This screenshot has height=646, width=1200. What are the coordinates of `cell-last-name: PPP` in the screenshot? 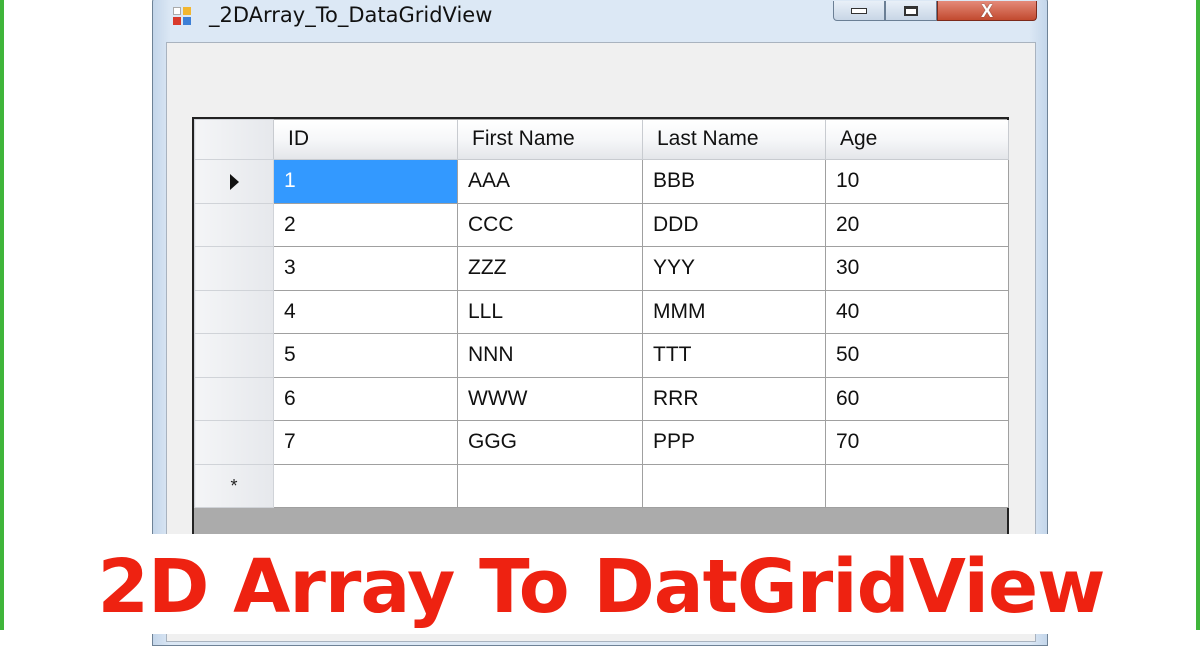 It's located at (734, 442).